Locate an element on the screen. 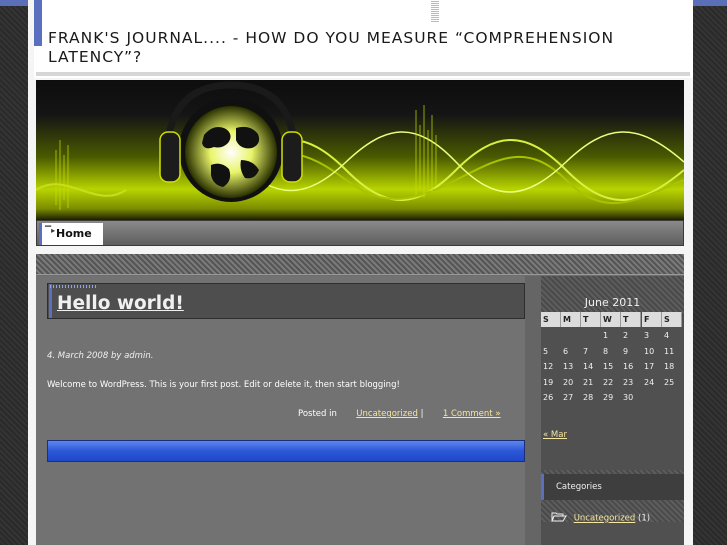  calendar-day: 13 is located at coordinates (568, 366).